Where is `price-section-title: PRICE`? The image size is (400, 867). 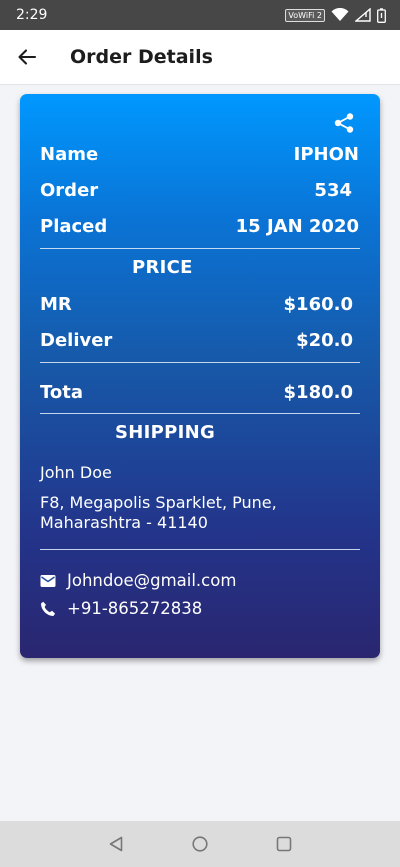
price-section-title: PRICE is located at coordinates (162, 267).